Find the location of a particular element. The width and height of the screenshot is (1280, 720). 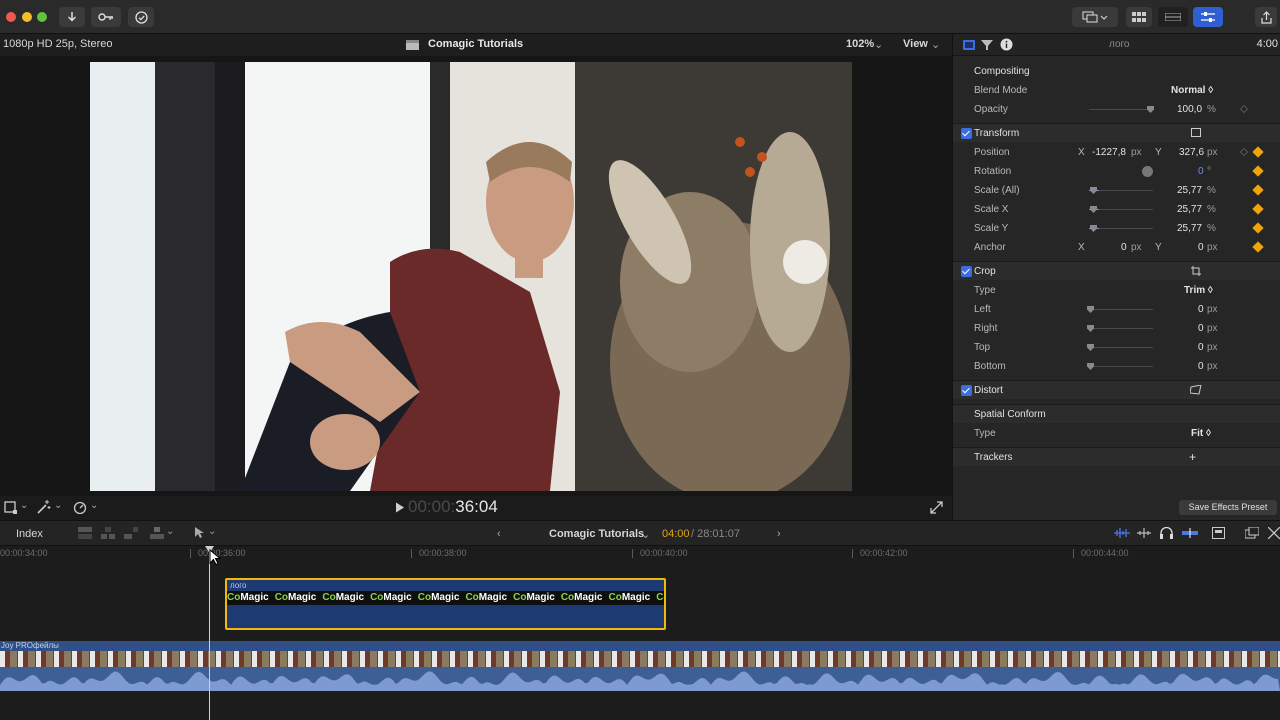

skimming-icon is located at coordinates (1144, 534).